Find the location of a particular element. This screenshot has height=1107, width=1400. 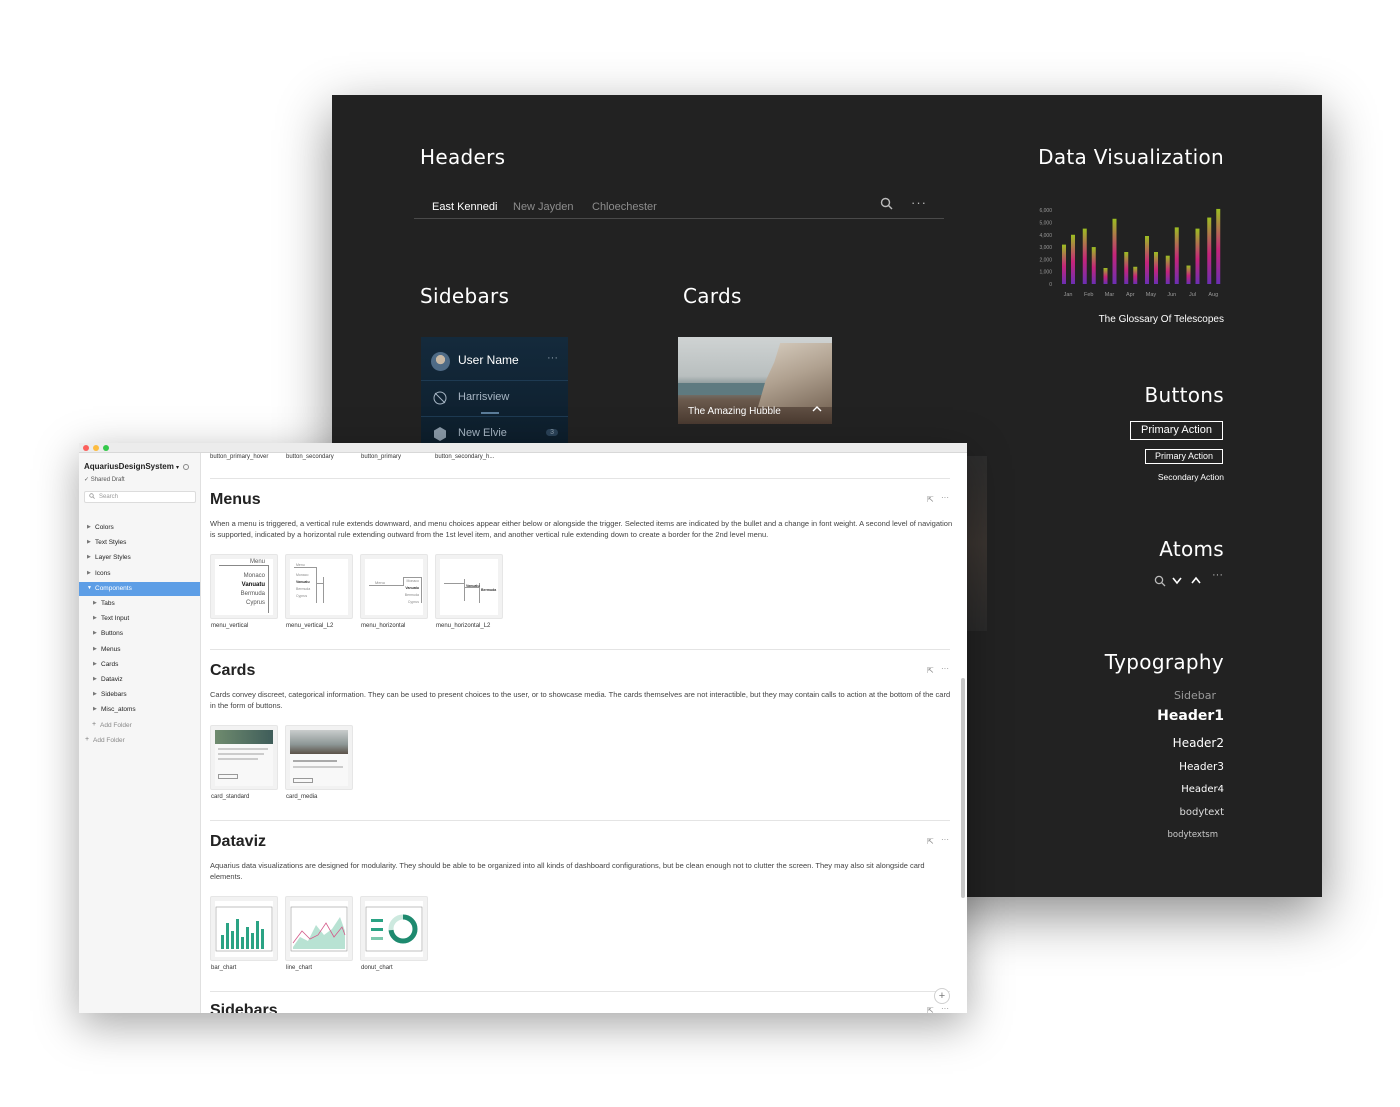

plus-icon: + is located at coordinates (94, 724).